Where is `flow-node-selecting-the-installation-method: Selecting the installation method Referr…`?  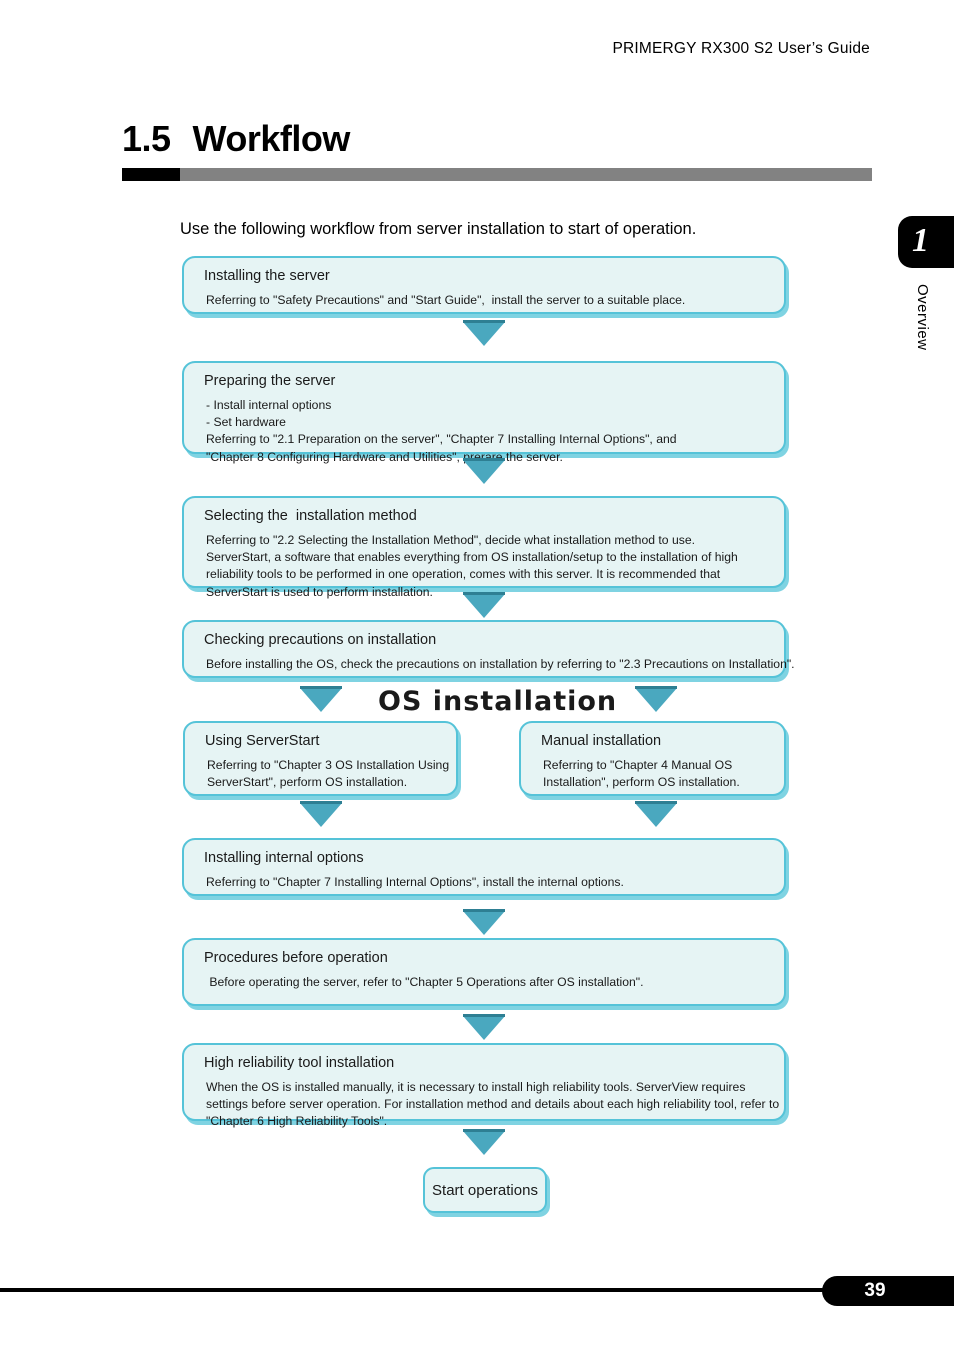 flow-node-selecting-the-installation-method: Selecting the installation method Referr… is located at coordinates (484, 547).